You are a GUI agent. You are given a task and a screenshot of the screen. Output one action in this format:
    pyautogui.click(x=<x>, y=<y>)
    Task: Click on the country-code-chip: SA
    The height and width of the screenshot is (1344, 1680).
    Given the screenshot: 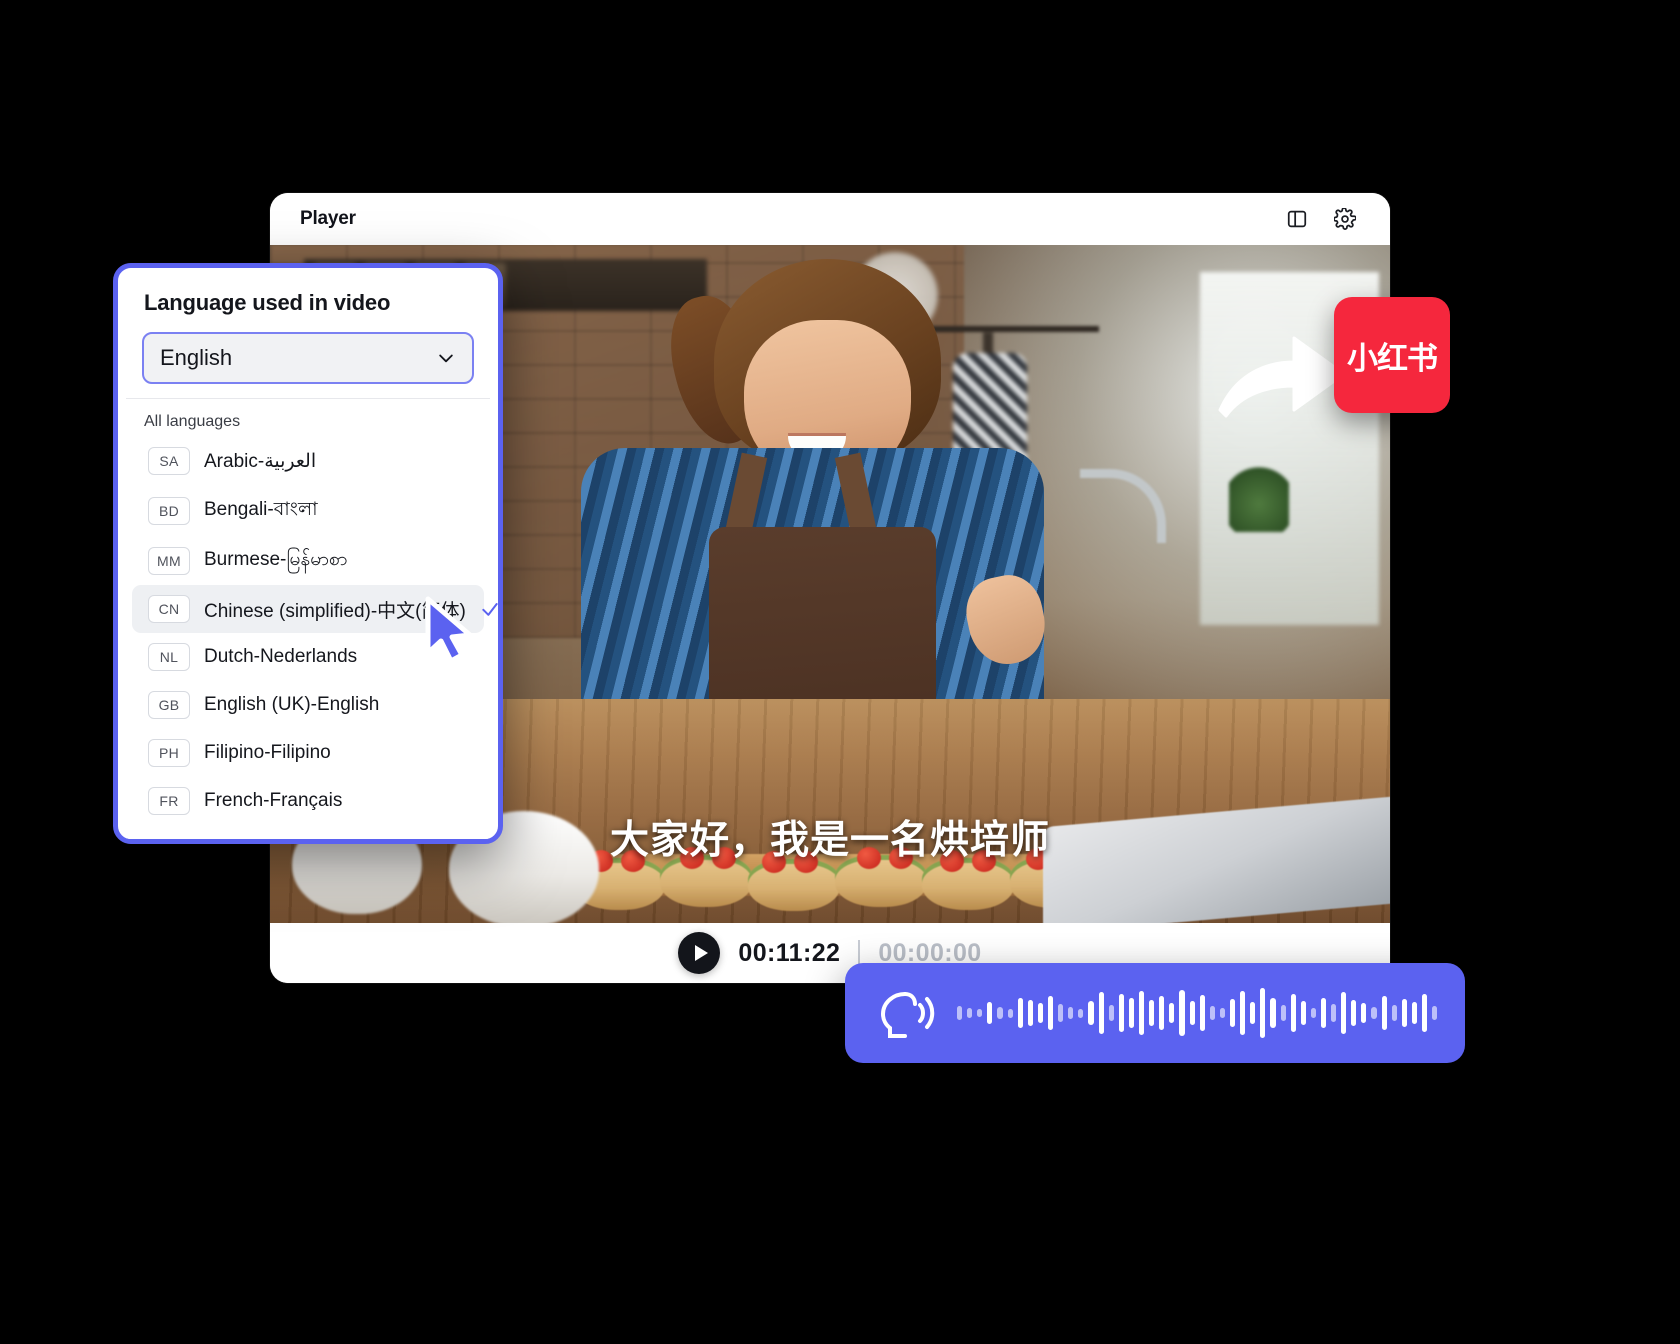 What is the action you would take?
    pyautogui.click(x=169, y=461)
    